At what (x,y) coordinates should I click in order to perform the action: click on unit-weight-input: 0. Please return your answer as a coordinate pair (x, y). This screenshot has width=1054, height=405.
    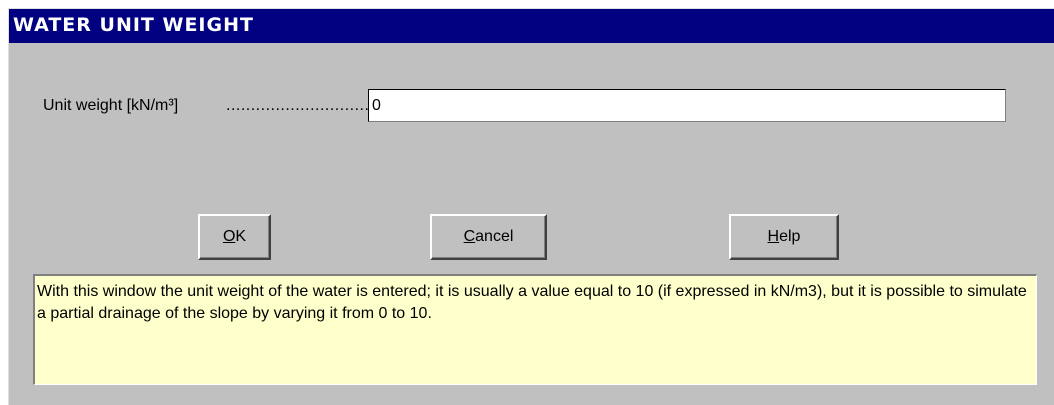
    Looking at the image, I should click on (687, 105).